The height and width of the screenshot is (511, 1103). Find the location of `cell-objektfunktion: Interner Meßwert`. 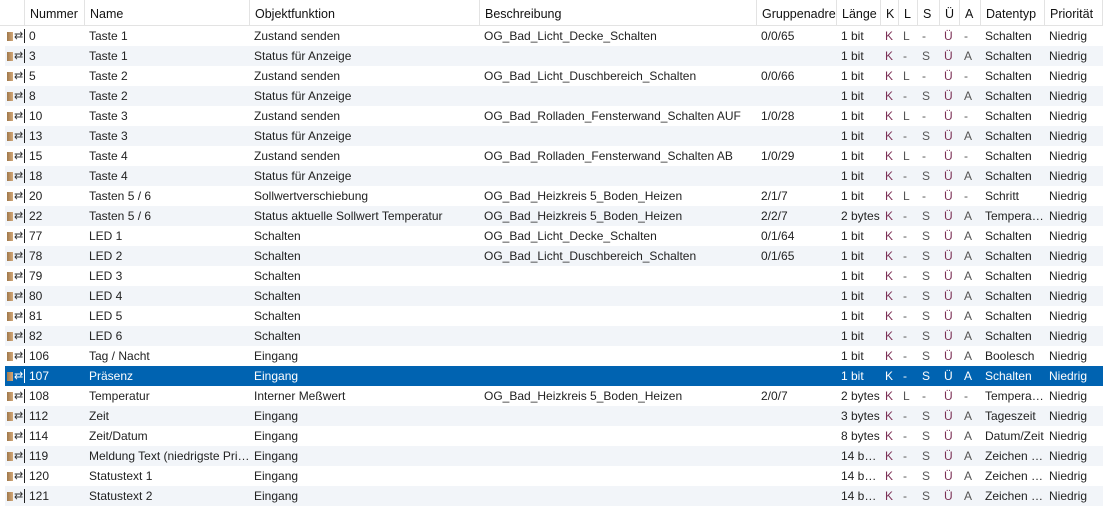

cell-objektfunktion: Interner Meßwert is located at coordinates (300, 396).